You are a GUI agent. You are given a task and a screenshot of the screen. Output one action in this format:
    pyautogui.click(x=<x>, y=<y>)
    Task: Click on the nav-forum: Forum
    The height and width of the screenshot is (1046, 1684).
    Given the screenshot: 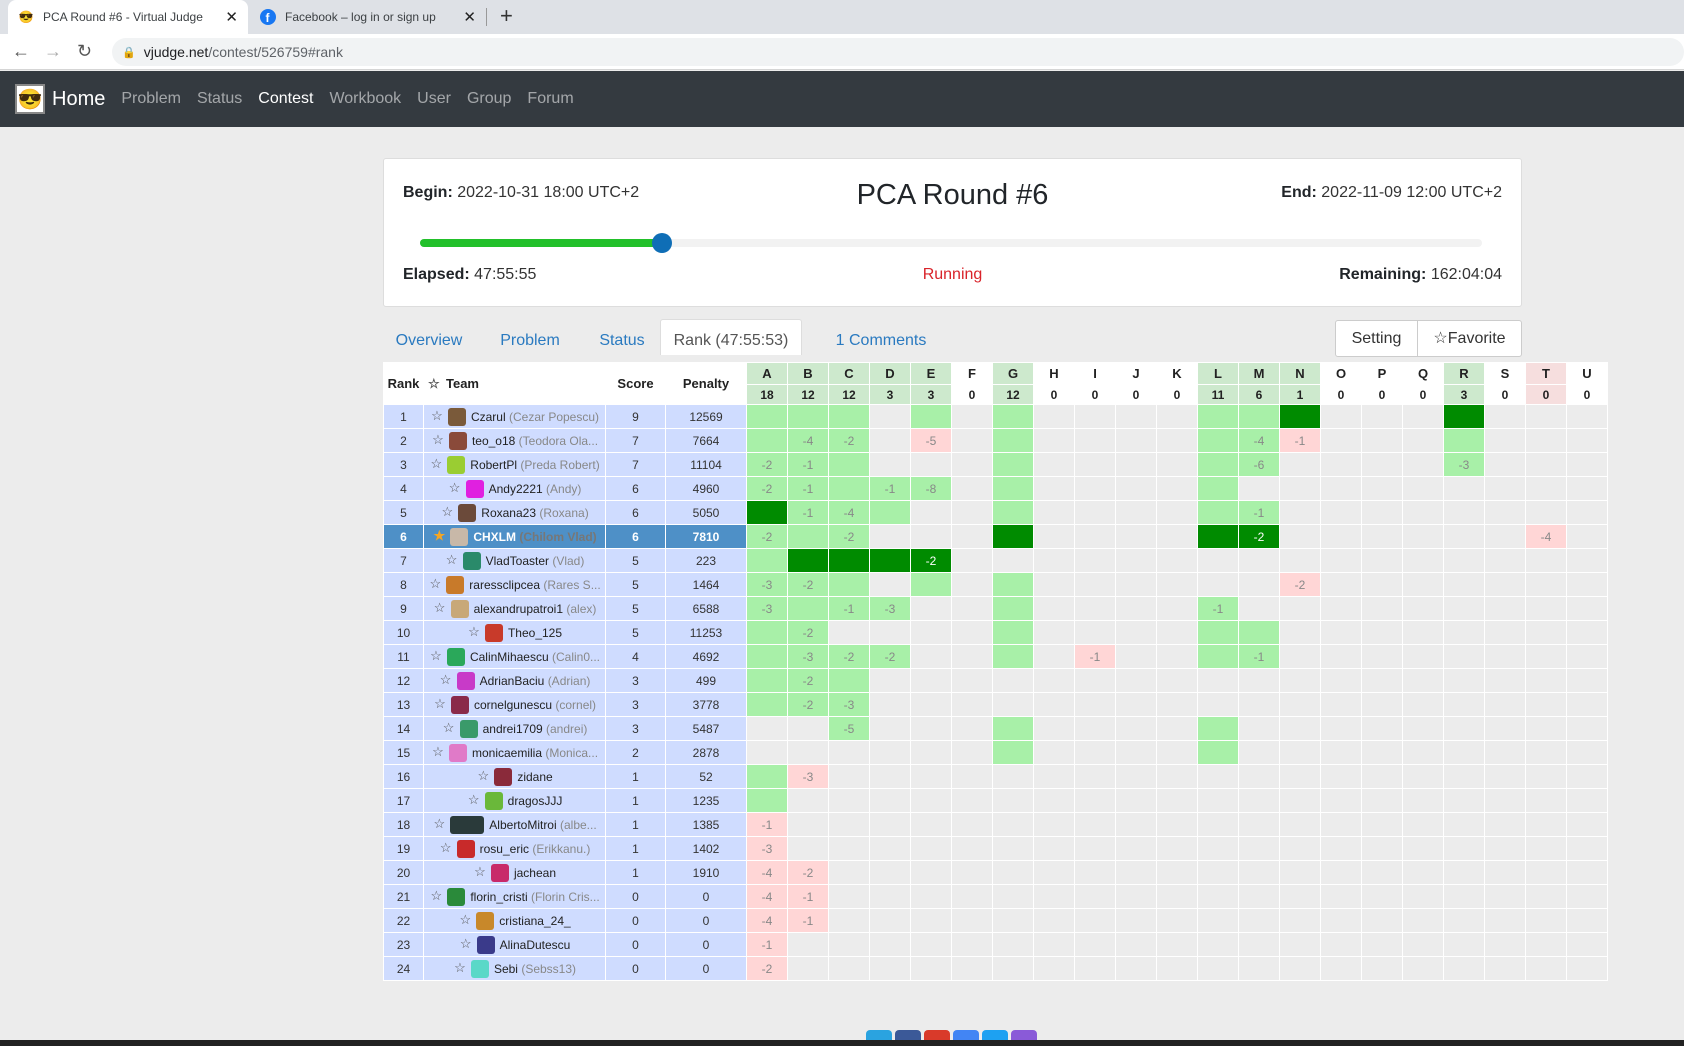 What is the action you would take?
    pyautogui.click(x=550, y=99)
    